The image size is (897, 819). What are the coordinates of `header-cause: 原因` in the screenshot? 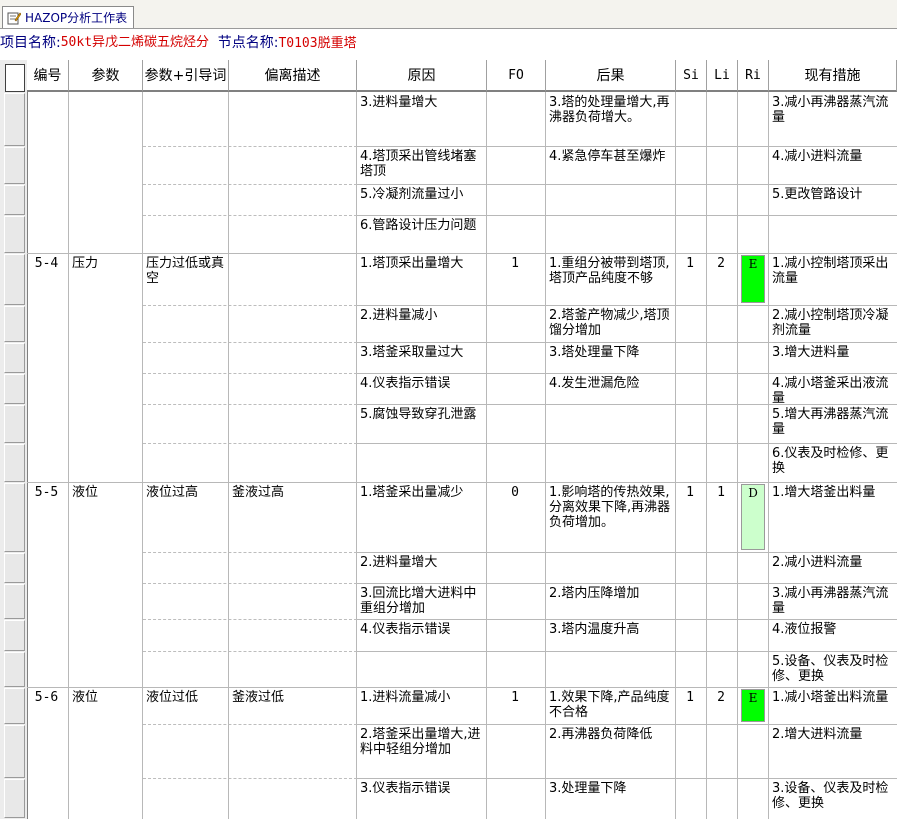 It's located at (422, 76).